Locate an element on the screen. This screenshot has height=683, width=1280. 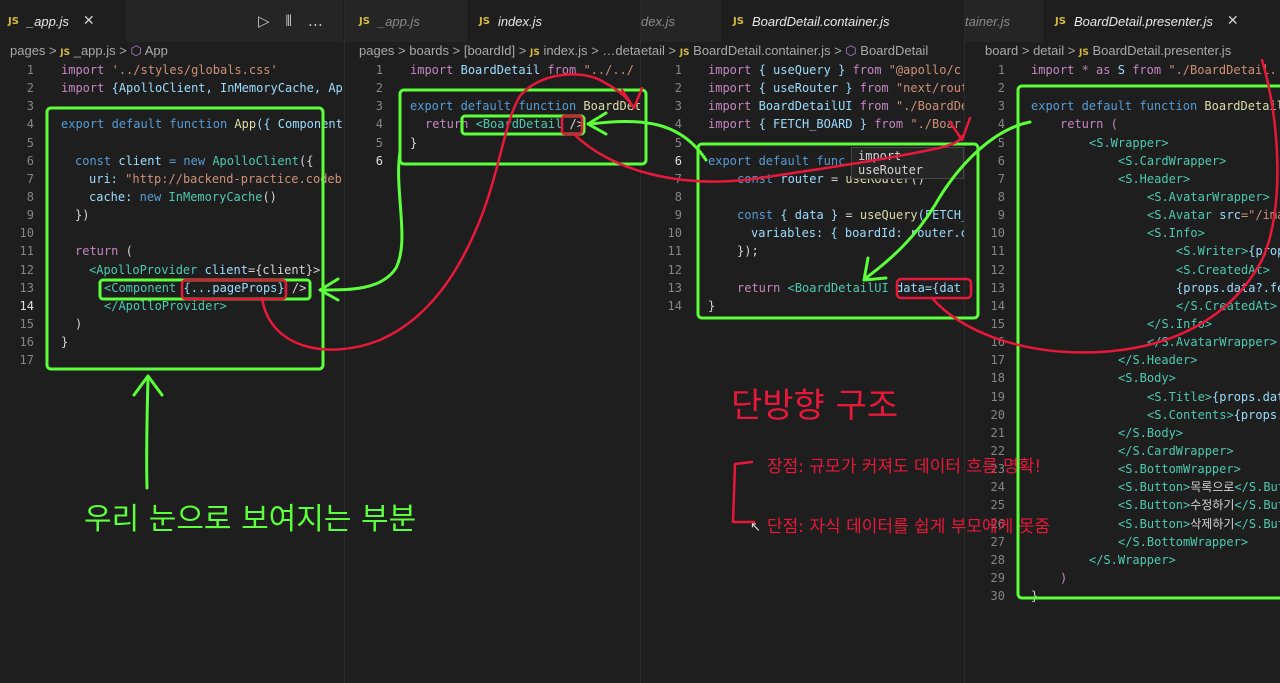
green-box-app-function is located at coordinates (185, 238).